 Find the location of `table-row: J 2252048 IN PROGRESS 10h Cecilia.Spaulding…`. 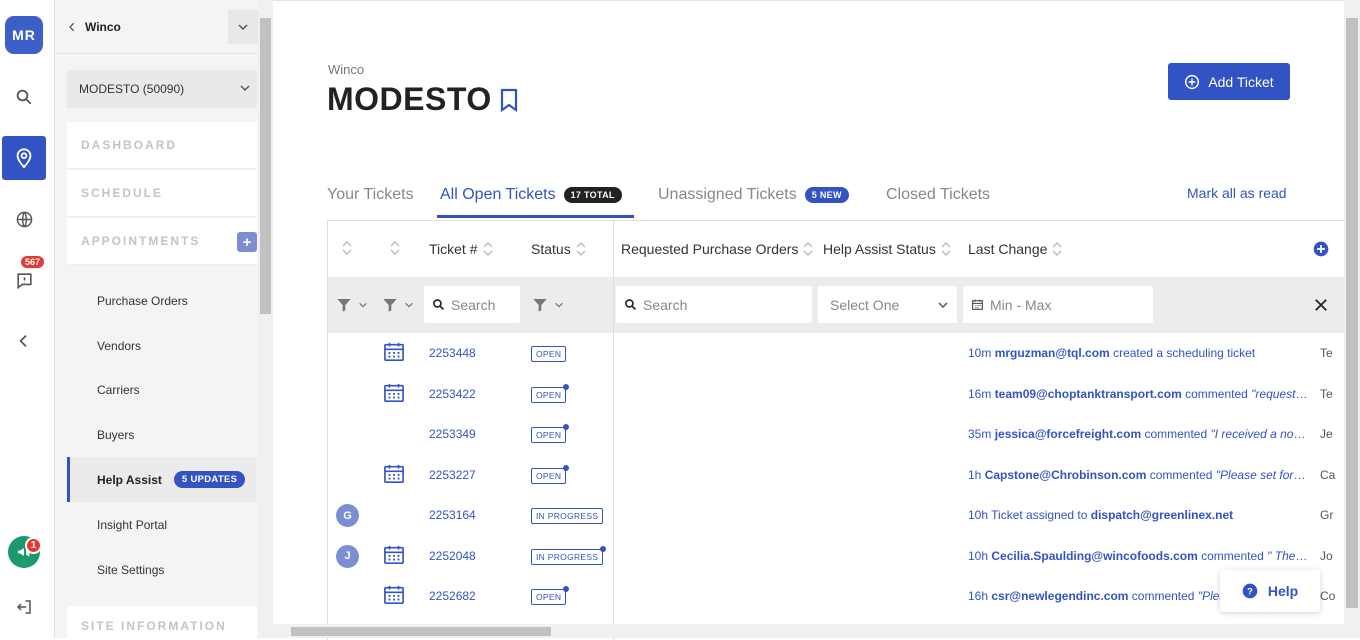

table-row: J 2252048 IN PROGRESS 10h Cecilia.Spaulding… is located at coordinates (836, 556).